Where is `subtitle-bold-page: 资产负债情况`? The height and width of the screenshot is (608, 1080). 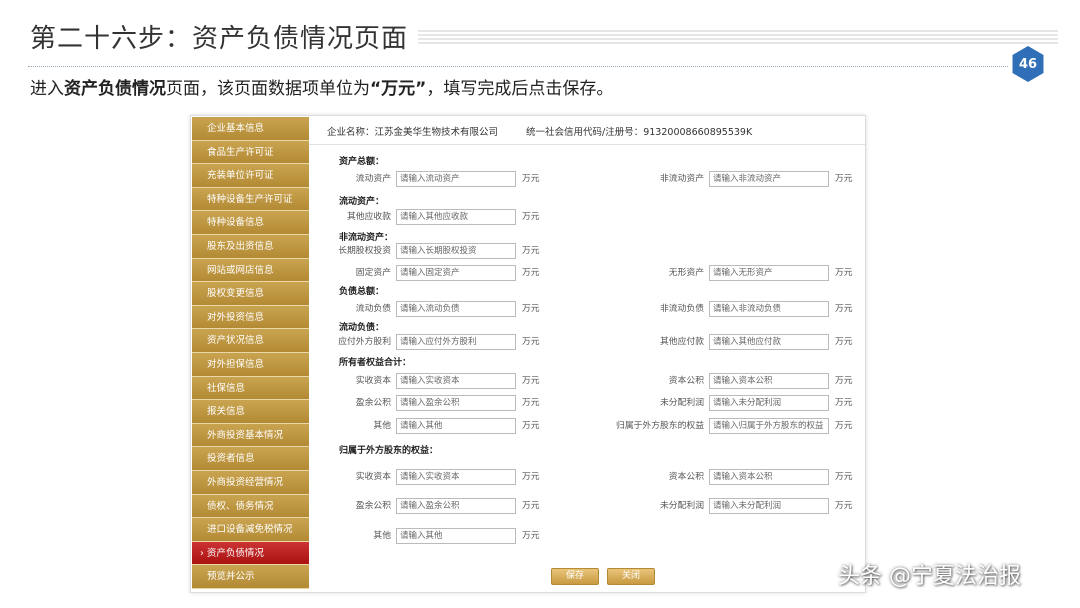
subtitle-bold-page: 资产负债情况 is located at coordinates (115, 89).